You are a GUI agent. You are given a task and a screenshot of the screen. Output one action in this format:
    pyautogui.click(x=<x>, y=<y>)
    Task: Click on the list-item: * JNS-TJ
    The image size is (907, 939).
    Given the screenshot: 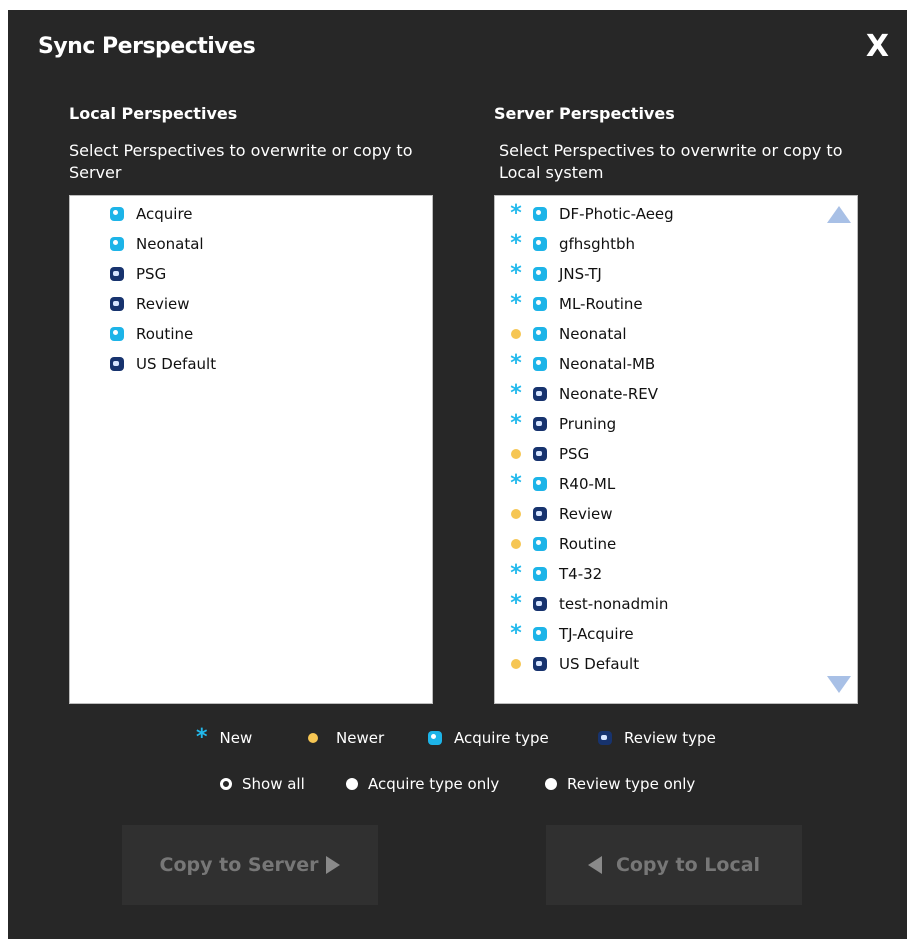 What is the action you would take?
    pyautogui.click(x=555, y=274)
    